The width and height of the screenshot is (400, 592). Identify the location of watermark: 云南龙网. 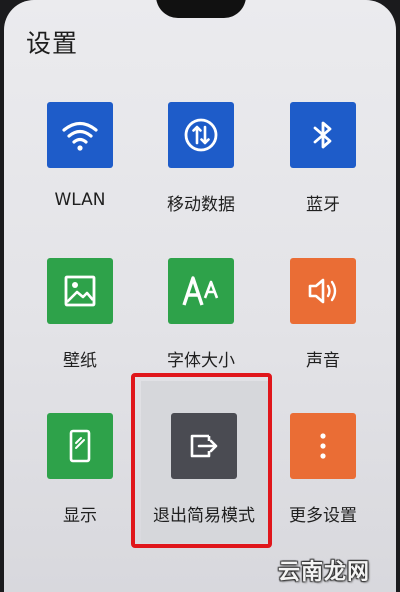
(323, 572).